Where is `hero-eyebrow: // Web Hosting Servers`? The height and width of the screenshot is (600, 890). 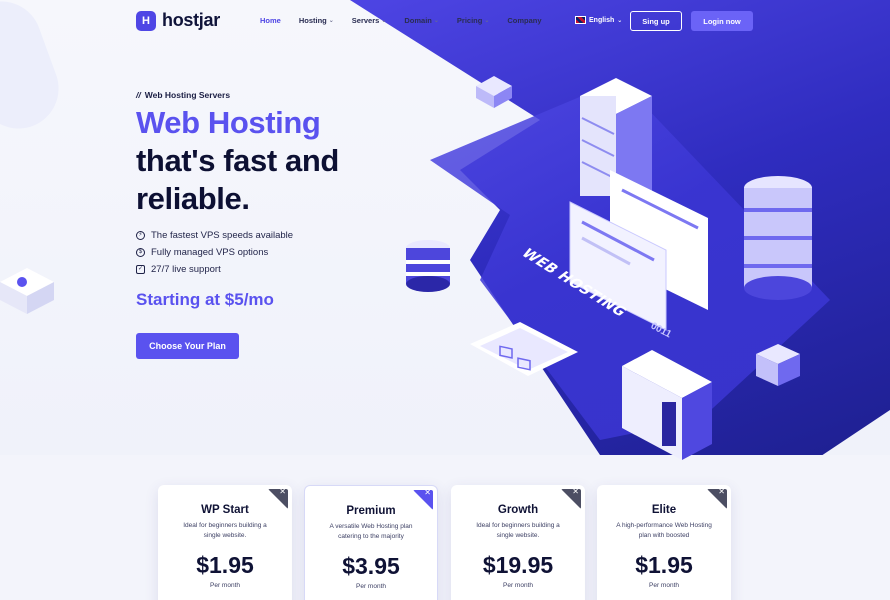 hero-eyebrow: // Web Hosting Servers is located at coordinates (183, 95).